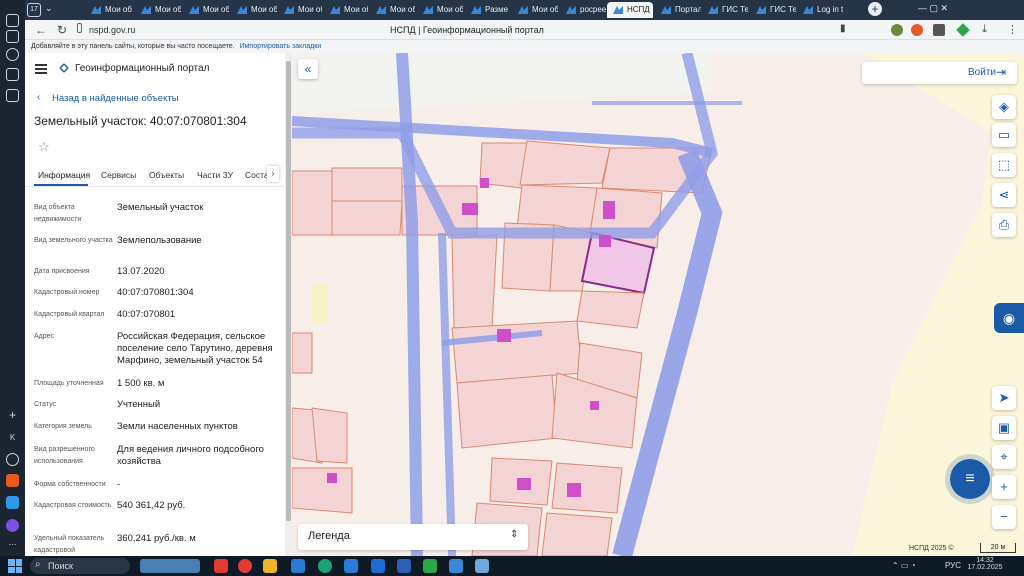  What do you see at coordinates (115, 98) in the screenshot?
I see `back-to-results-link: Назад в найденные объекты` at bounding box center [115, 98].